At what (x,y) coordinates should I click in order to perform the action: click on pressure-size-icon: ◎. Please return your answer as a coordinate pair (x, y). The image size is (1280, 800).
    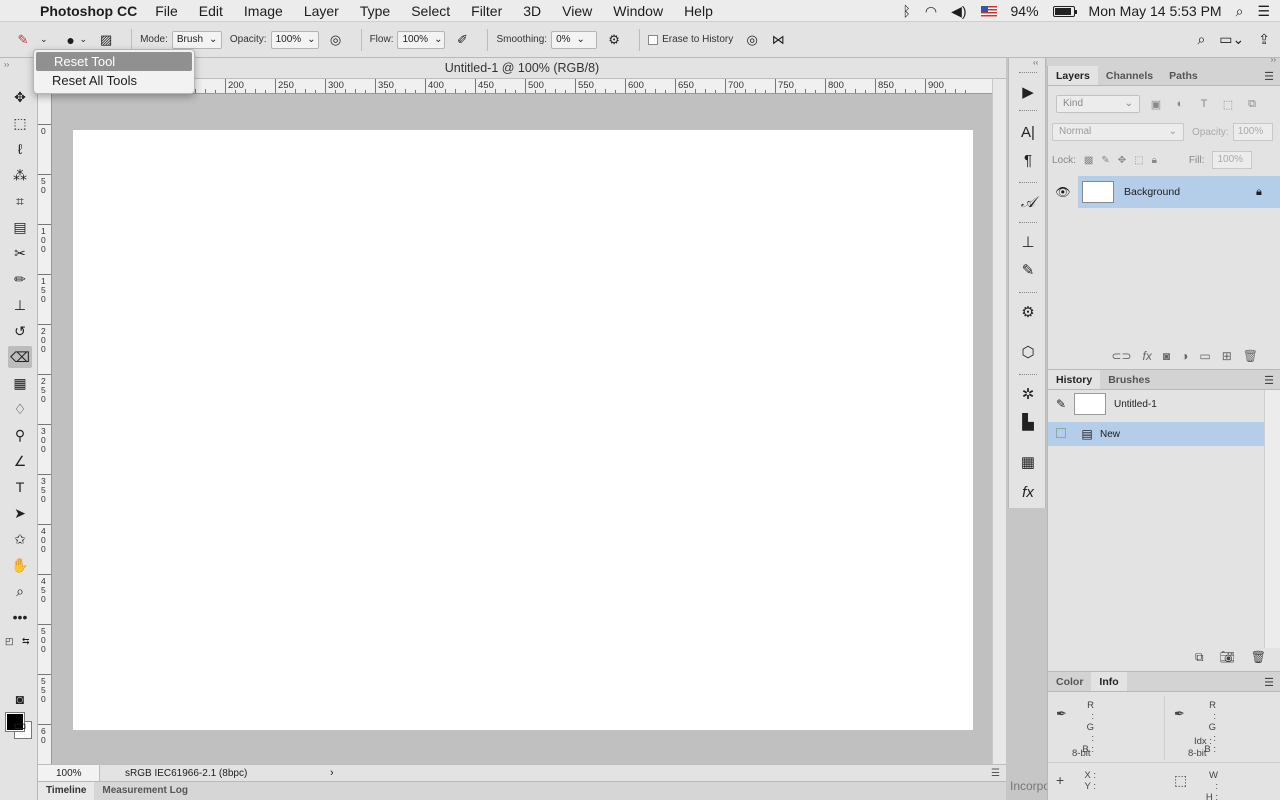
    Looking at the image, I should click on (752, 40).